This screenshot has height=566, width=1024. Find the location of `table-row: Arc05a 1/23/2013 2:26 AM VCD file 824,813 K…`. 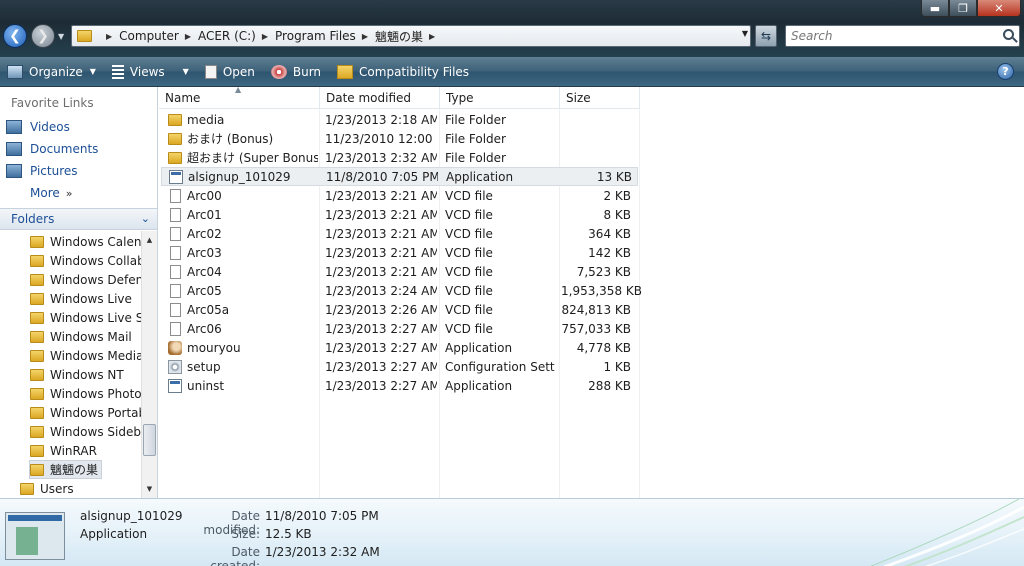

table-row: Arc05a 1/23/2013 2:26 AM VCD file 824,813 K… is located at coordinates (399, 309).